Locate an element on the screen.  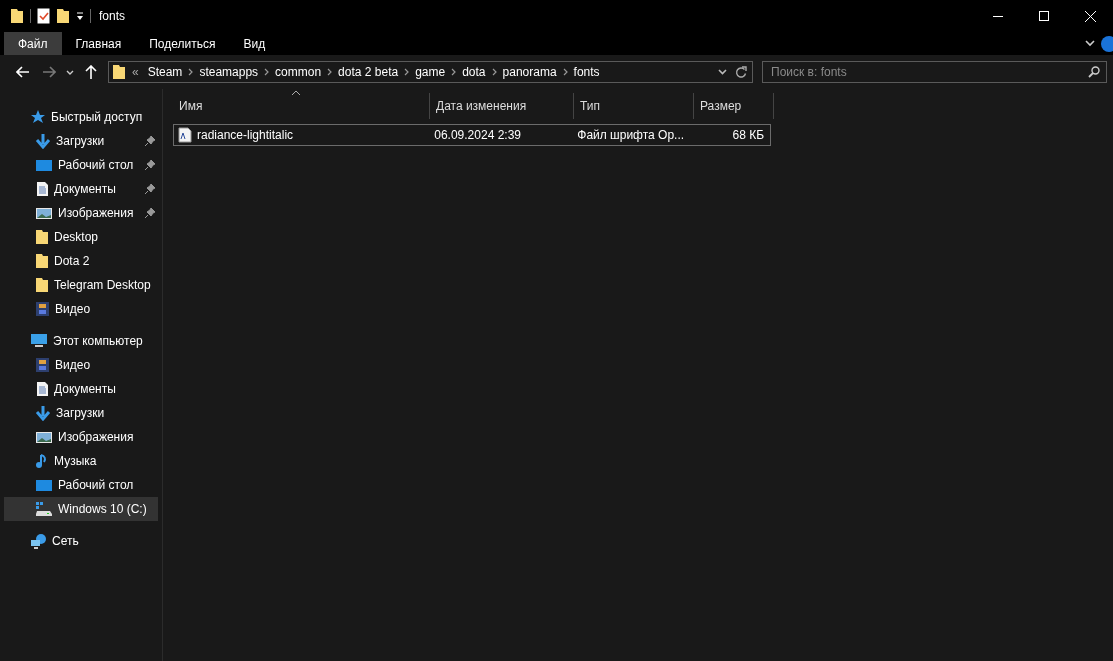
column-header: Тип is located at coordinates (634, 106).